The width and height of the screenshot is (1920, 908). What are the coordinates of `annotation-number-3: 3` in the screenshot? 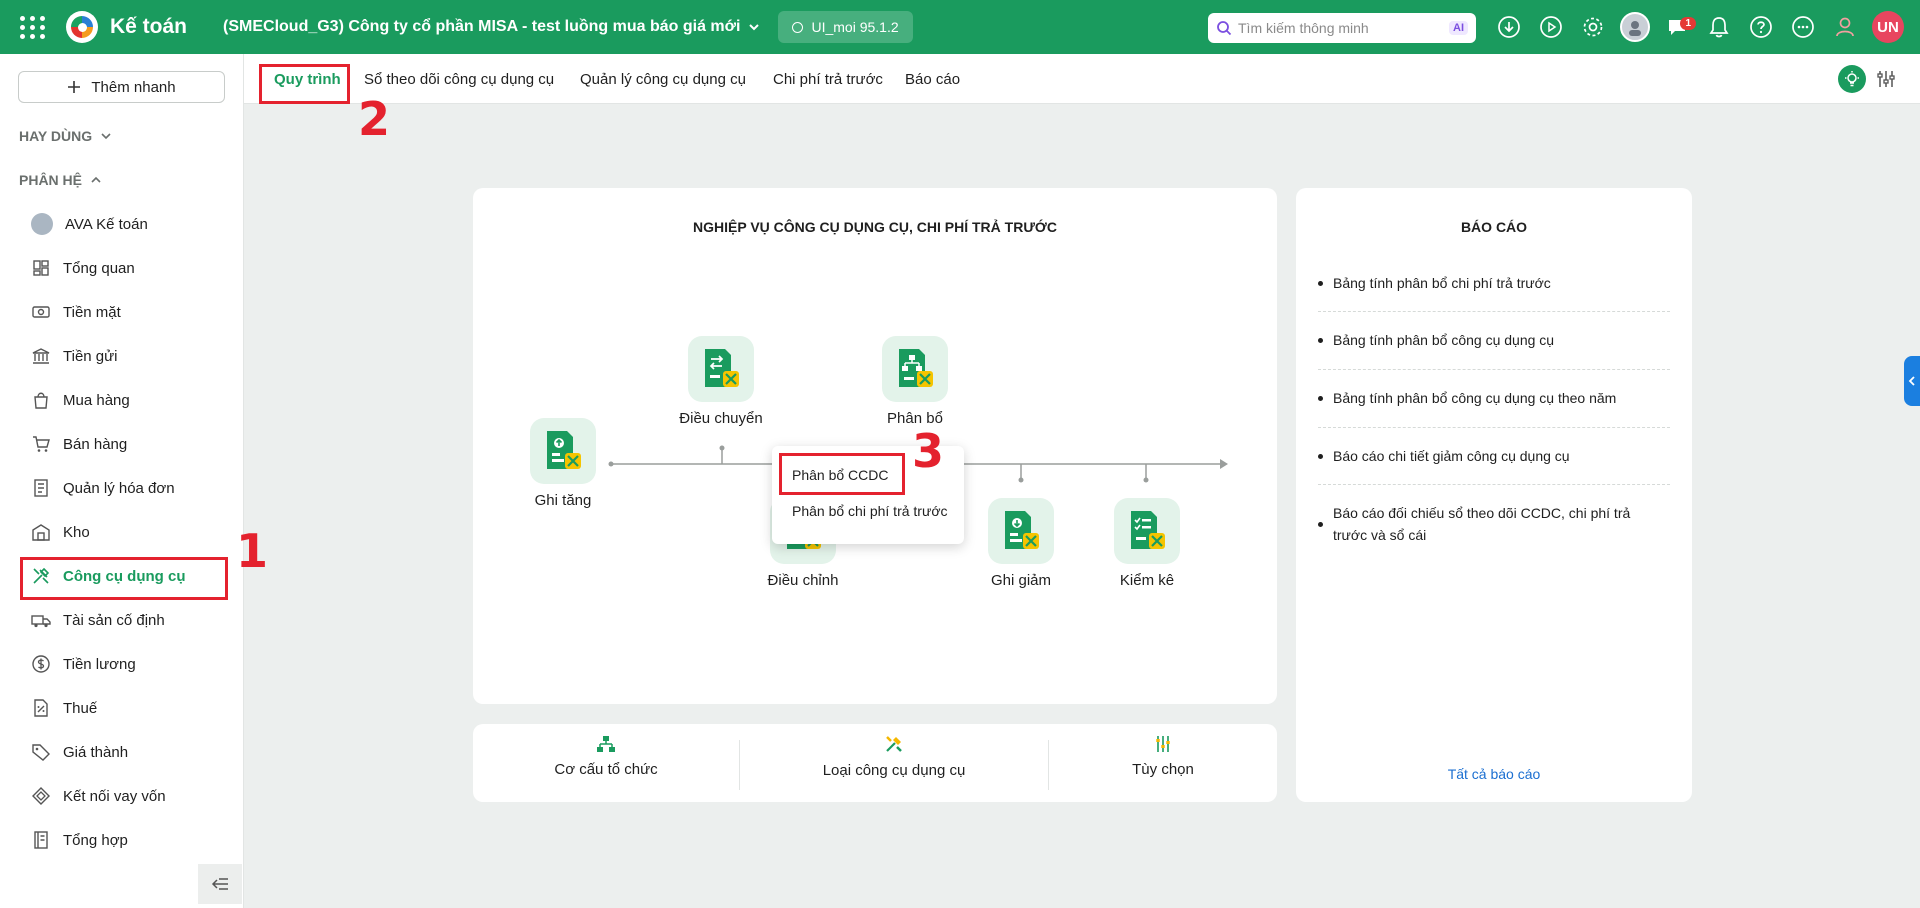 It's located at (928, 451).